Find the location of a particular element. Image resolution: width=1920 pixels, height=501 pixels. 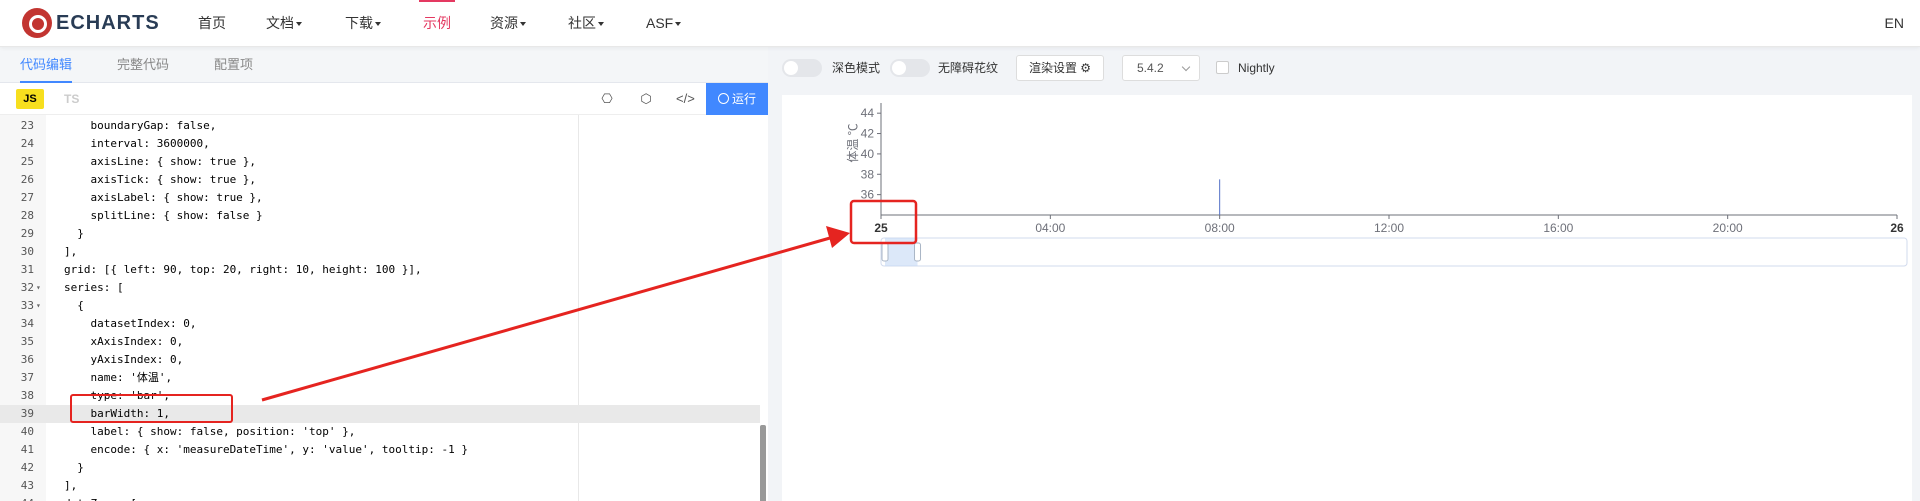

x-tick-label: 16:00 is located at coordinates (1558, 228).